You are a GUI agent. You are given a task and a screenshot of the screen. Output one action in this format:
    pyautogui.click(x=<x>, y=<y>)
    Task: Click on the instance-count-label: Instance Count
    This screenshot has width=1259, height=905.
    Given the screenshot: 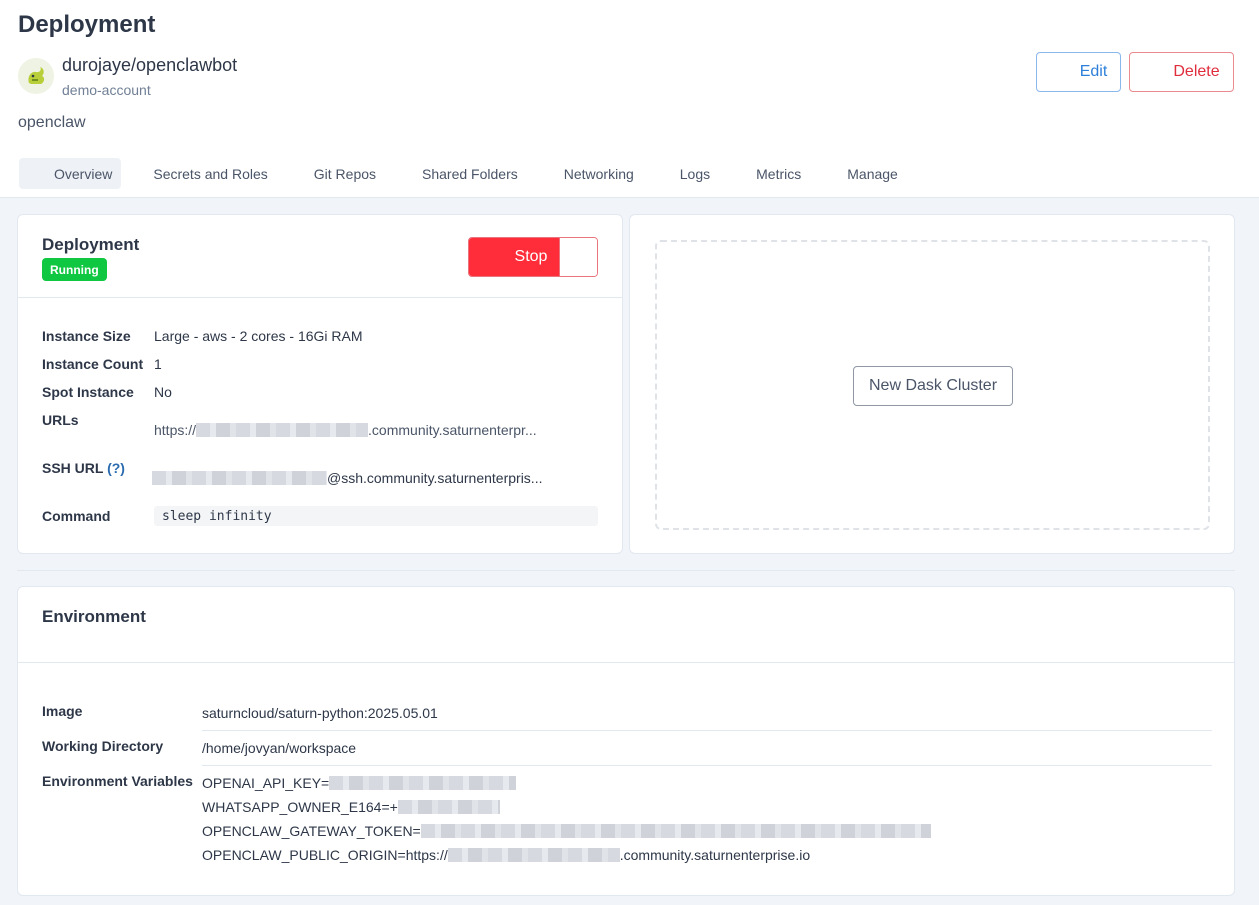 What is the action you would take?
    pyautogui.click(x=93, y=364)
    